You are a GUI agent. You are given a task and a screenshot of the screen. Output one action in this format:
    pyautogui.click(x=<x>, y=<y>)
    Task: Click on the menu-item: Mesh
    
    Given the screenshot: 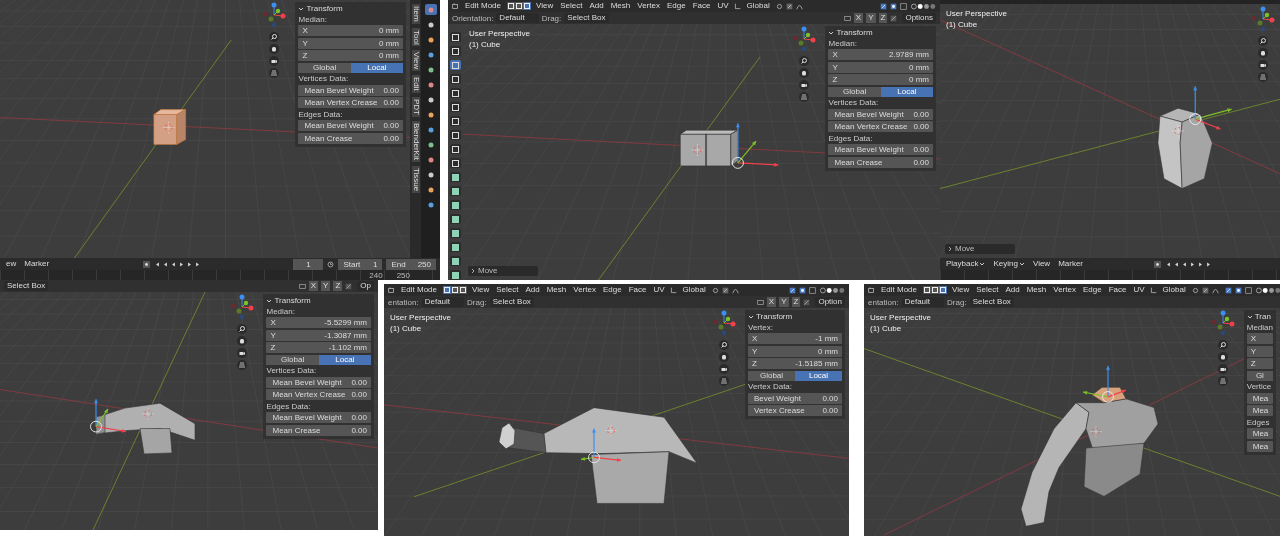 What is the action you would take?
    pyautogui.click(x=556, y=290)
    